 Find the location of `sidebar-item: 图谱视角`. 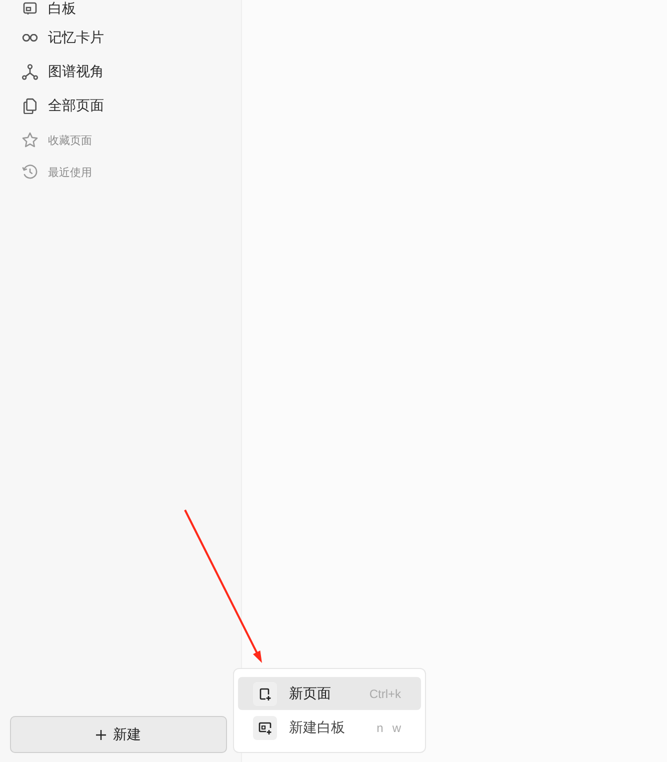

sidebar-item: 图谱视角 is located at coordinates (52, 72).